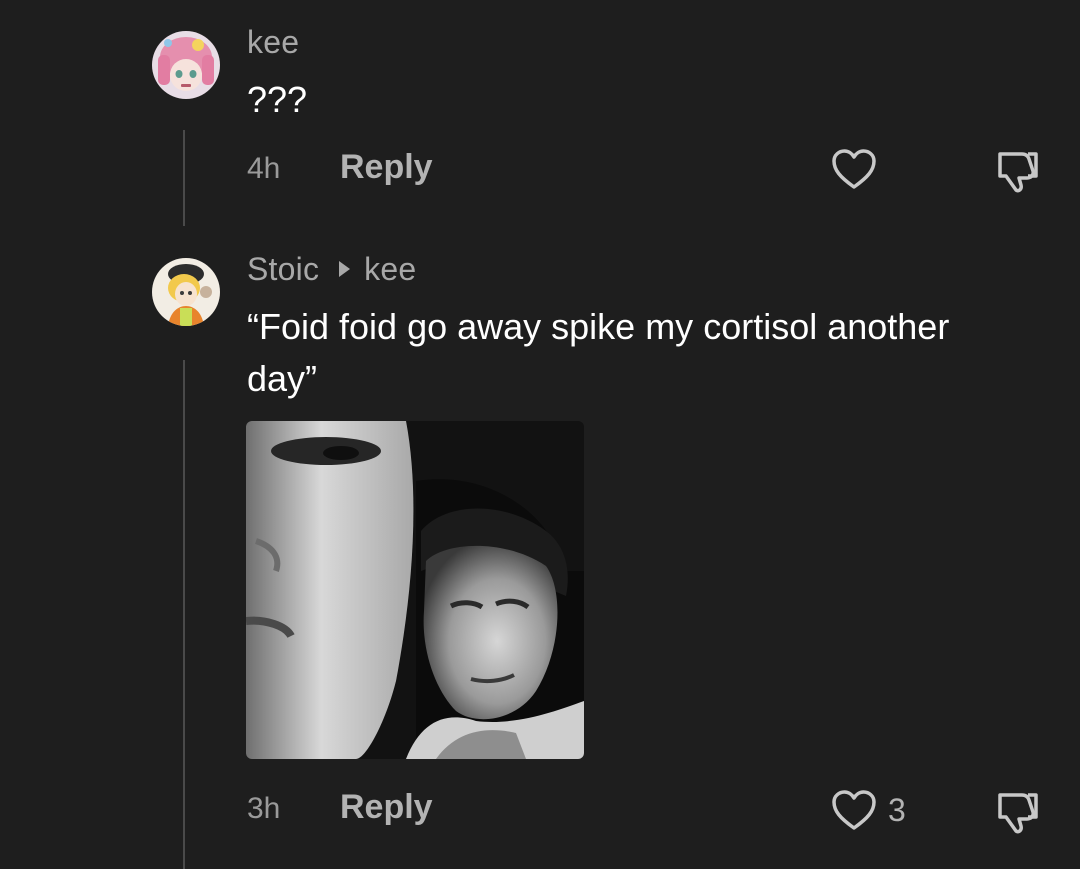 This screenshot has width=1080, height=869. Describe the element at coordinates (264, 168) in the screenshot. I see `comment-timestamp: 4h` at that location.